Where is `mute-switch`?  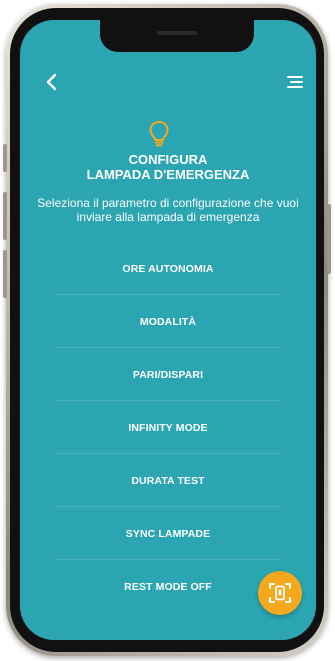 mute-switch is located at coordinates (5, 158).